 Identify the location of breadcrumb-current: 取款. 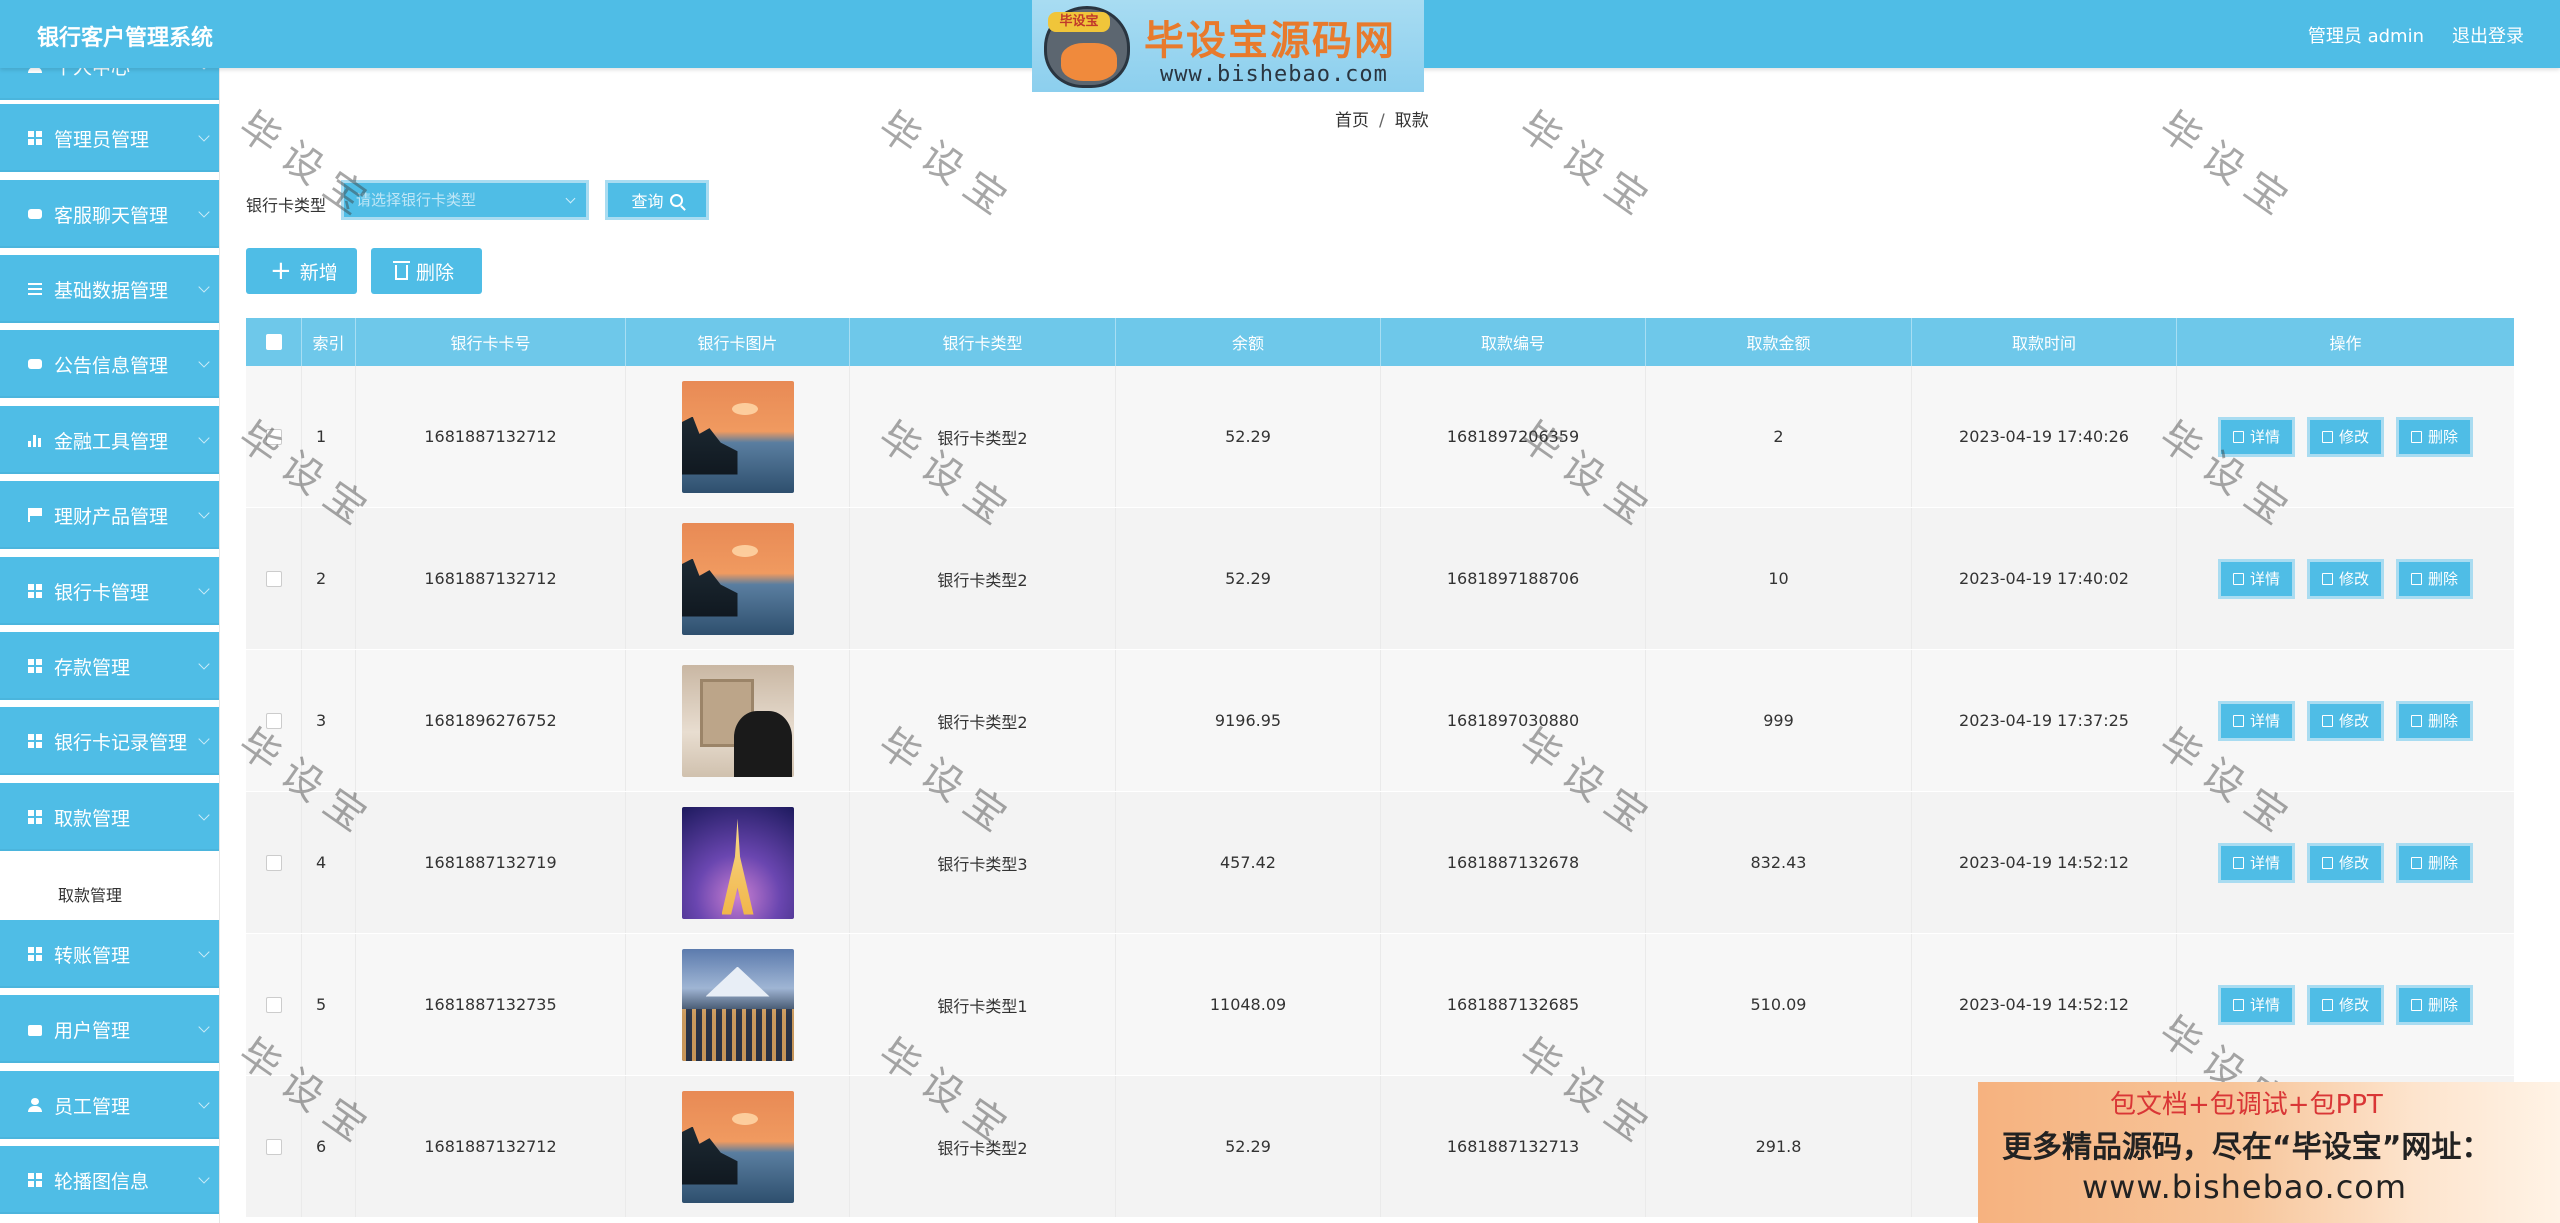
(1411, 121).